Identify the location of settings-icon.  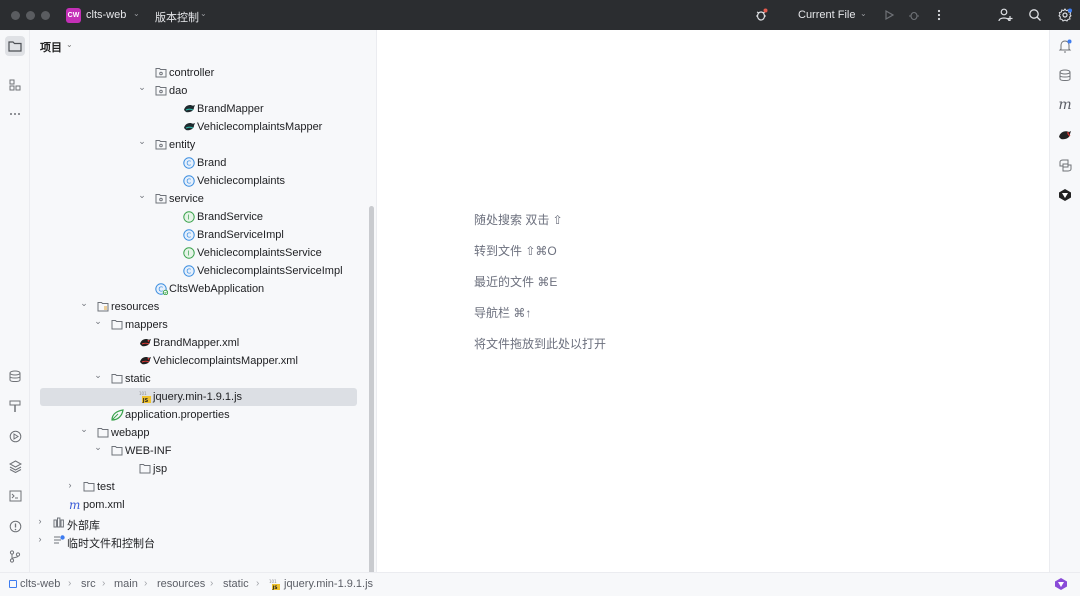
(1065, 15).